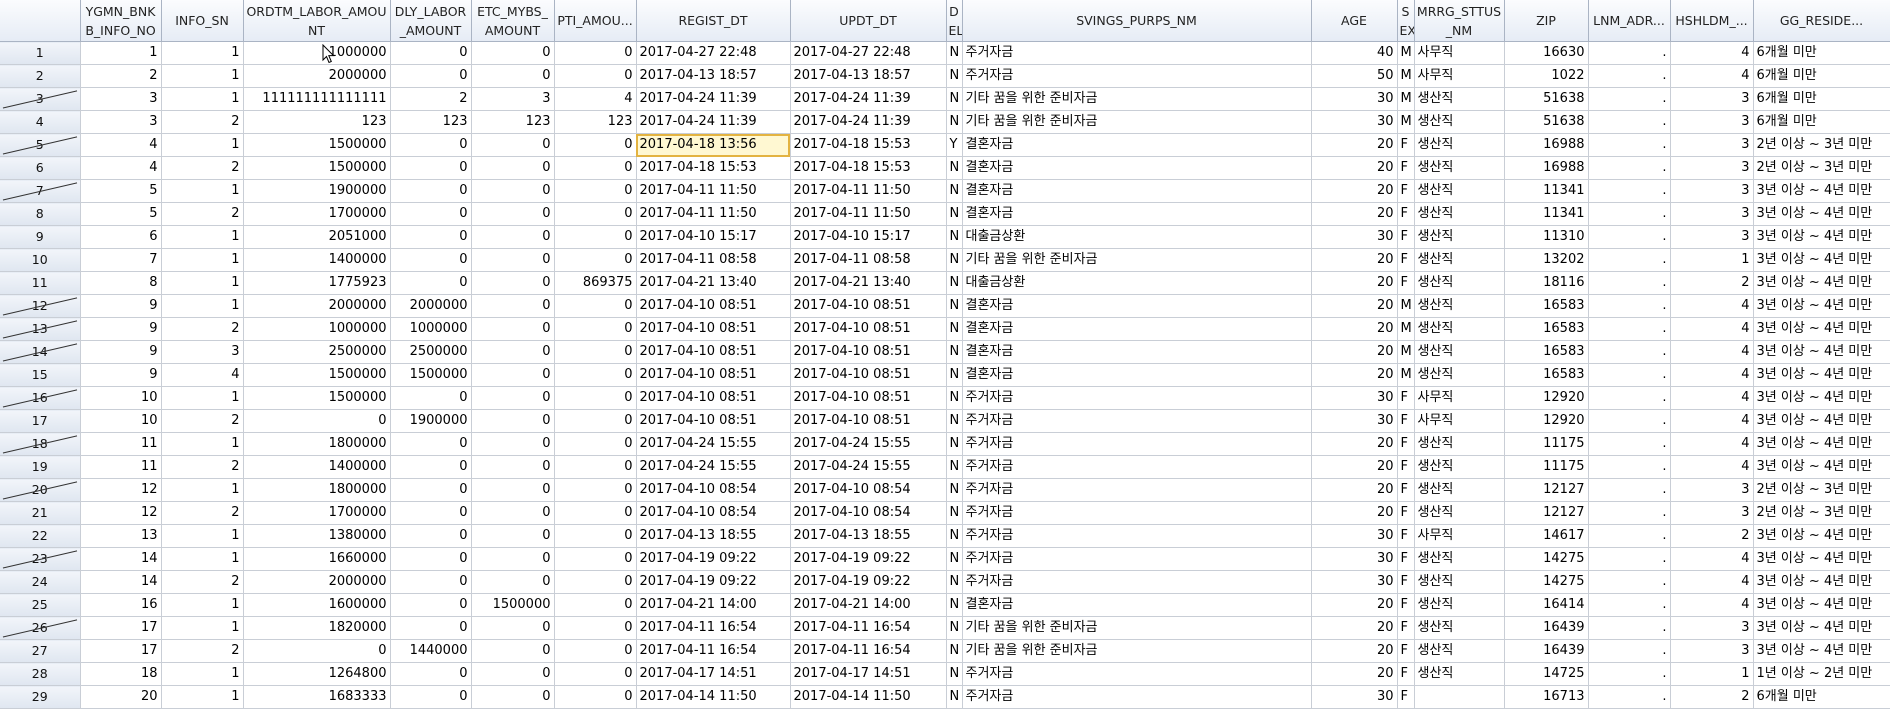 The height and width of the screenshot is (709, 1890). Describe the element at coordinates (1137, 237) in the screenshot. I see `cell-svings-purps-nm: 대출금상환` at that location.